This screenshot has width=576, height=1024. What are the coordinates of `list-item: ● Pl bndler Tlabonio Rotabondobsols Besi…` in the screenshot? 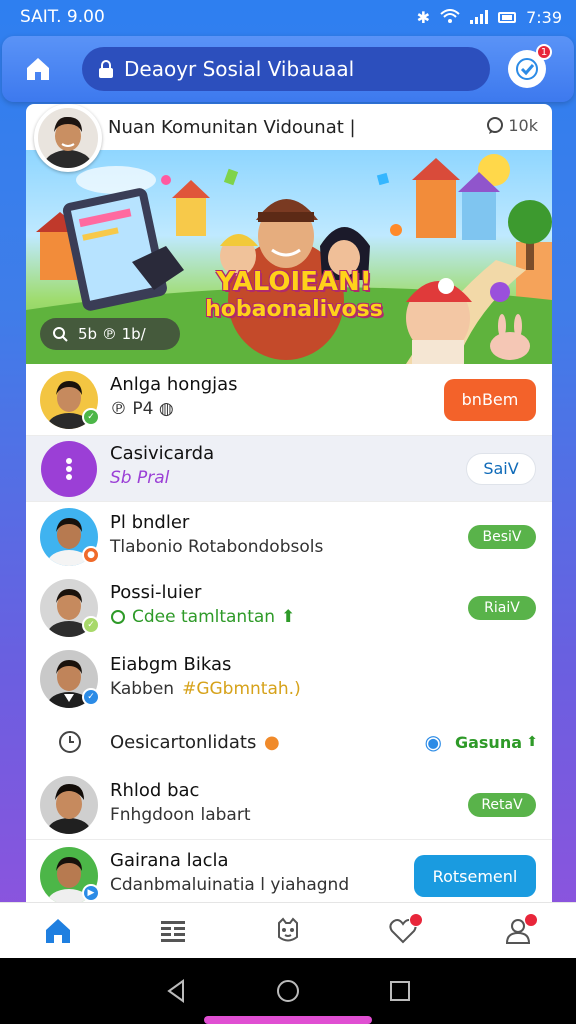 It's located at (289, 537).